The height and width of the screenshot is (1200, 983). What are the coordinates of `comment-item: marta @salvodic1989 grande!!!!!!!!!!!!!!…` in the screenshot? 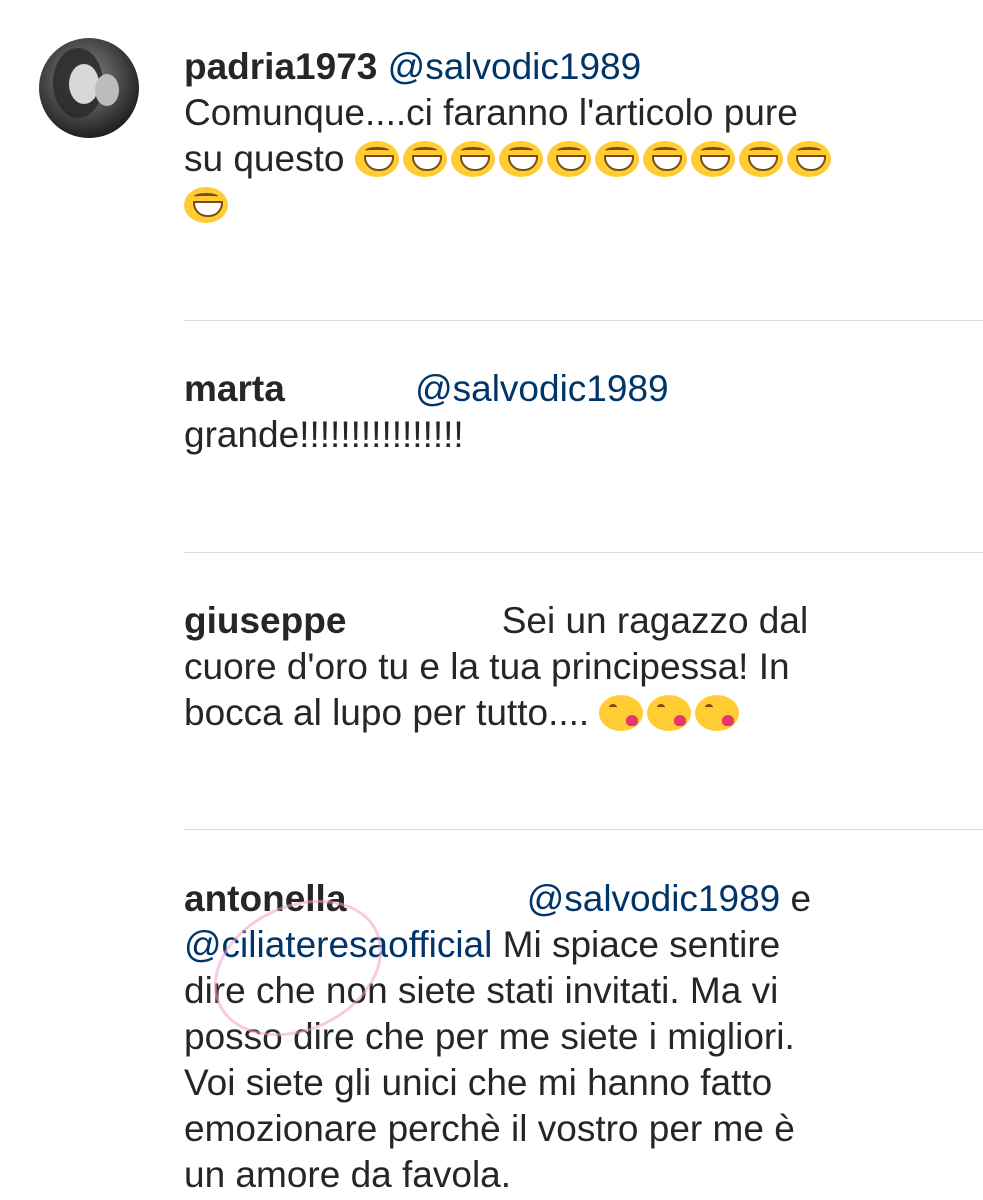 It's located at (514, 412).